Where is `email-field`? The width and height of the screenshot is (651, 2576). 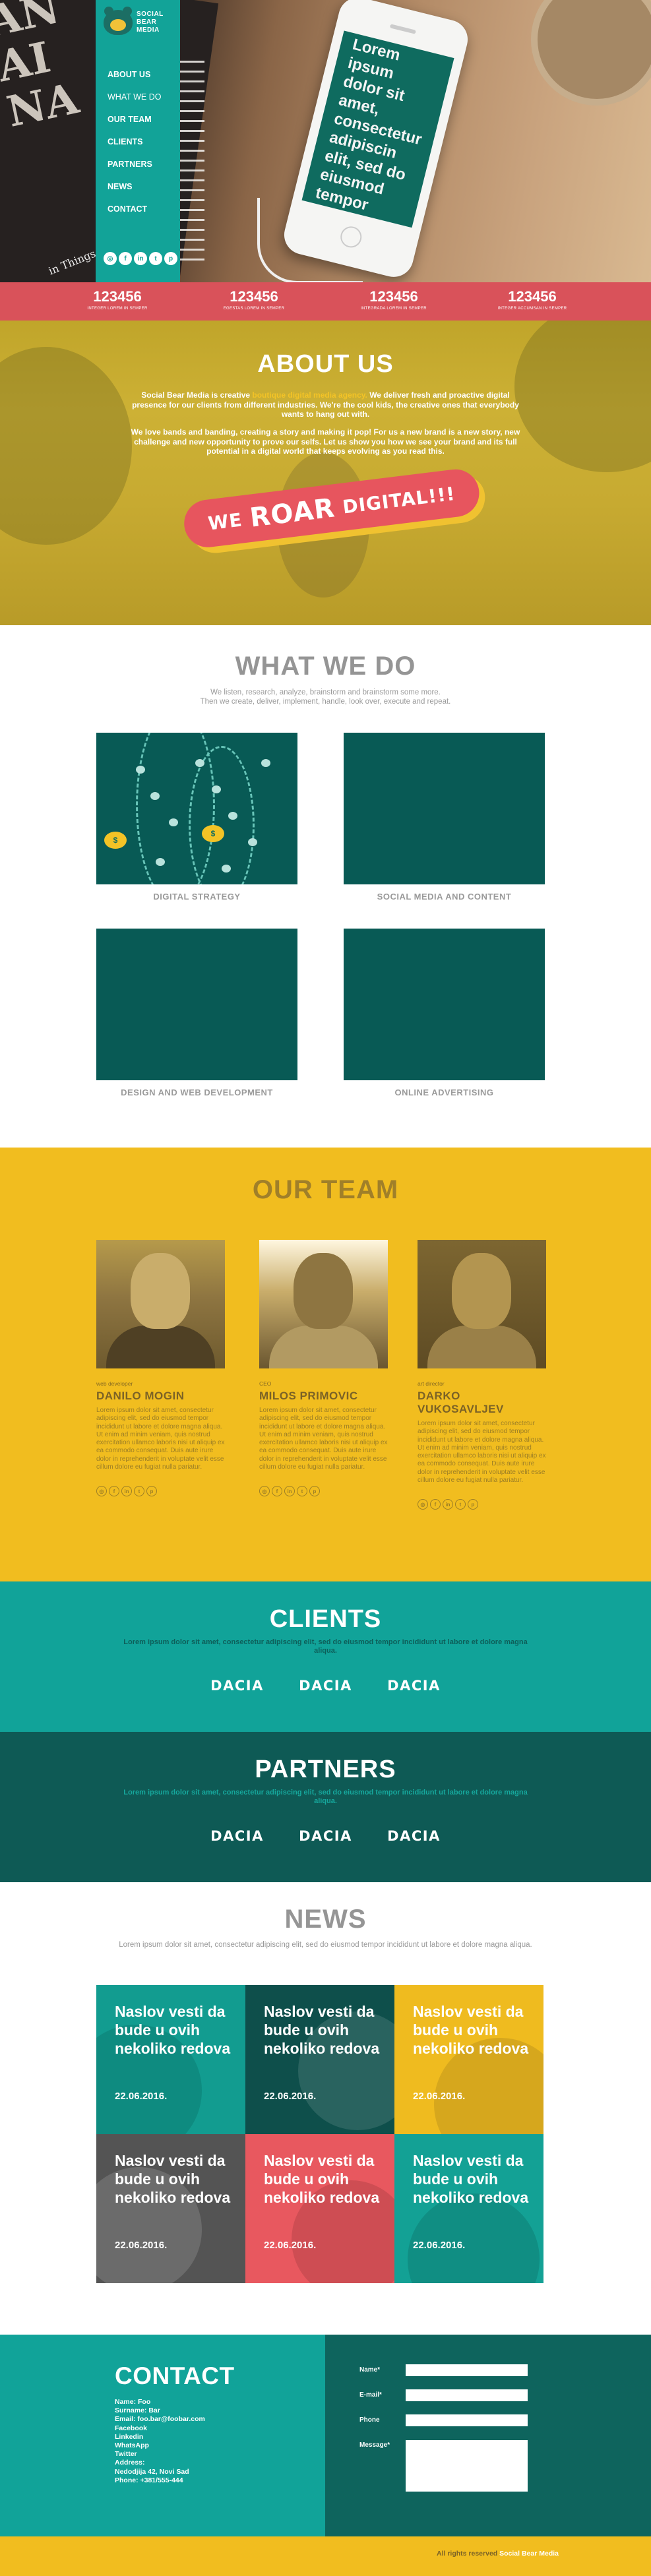
email-field is located at coordinates (467, 2395).